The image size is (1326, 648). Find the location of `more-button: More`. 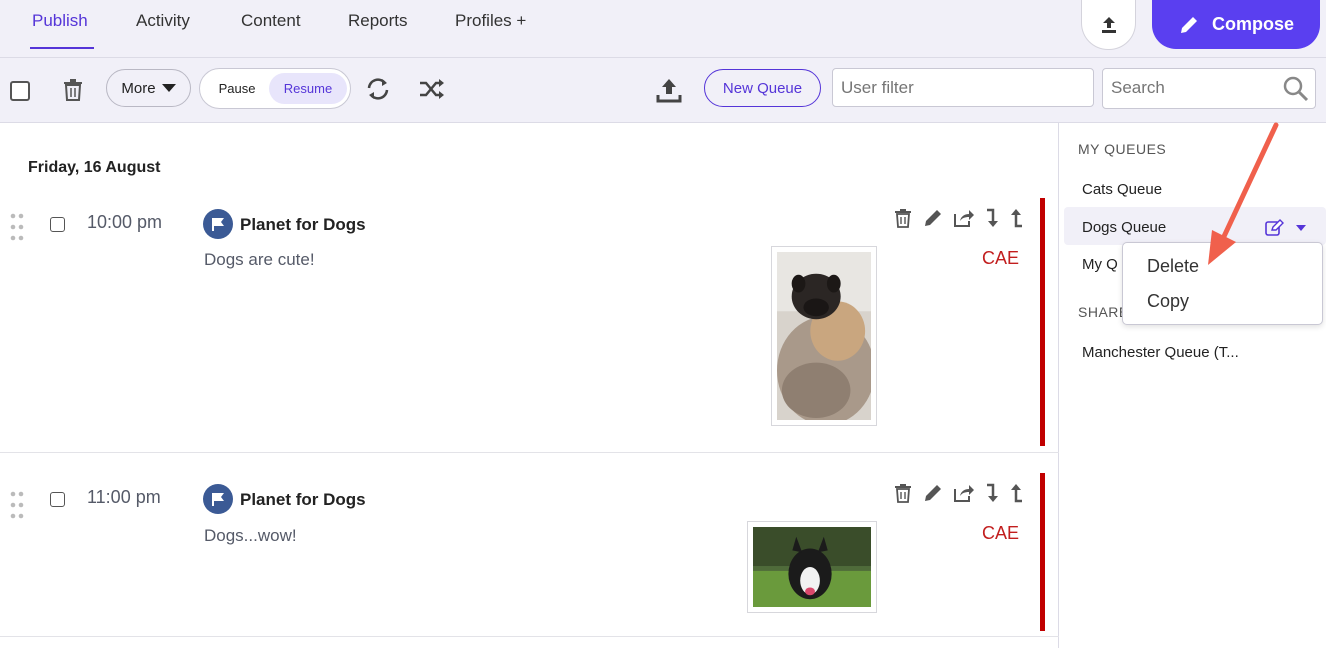

more-button: More is located at coordinates (148, 88).